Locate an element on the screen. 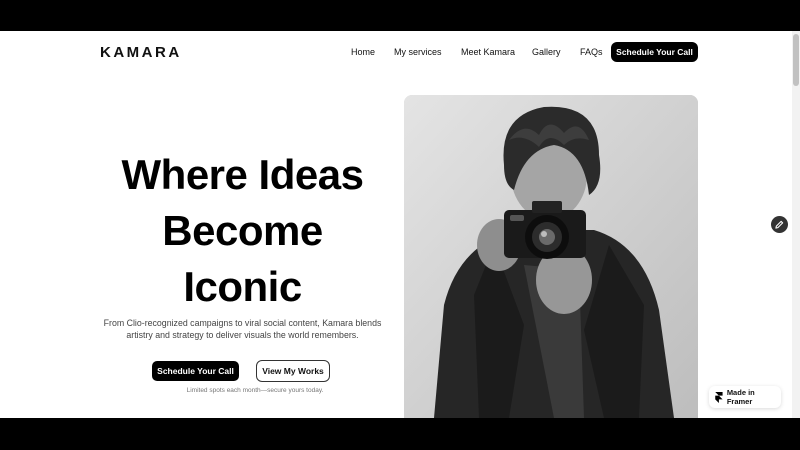 This screenshot has height=450, width=800. brand-logo: KAMARA is located at coordinates (141, 52).